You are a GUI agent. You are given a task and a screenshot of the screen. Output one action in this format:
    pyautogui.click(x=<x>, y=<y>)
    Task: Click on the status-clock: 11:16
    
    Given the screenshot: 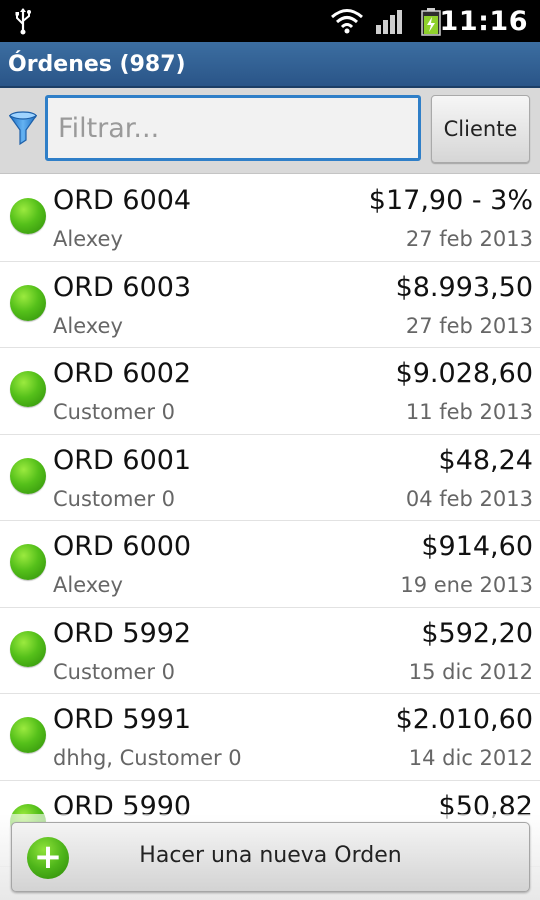 What is the action you would take?
    pyautogui.click(x=483, y=21)
    